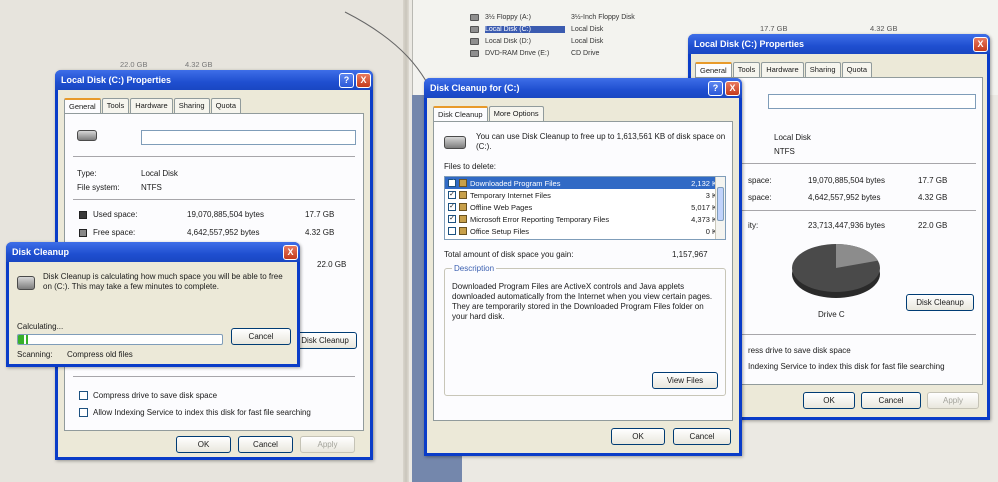 This screenshot has width=998, height=482. I want to click on free-space-gb: 4.32 GB, so click(320, 232).